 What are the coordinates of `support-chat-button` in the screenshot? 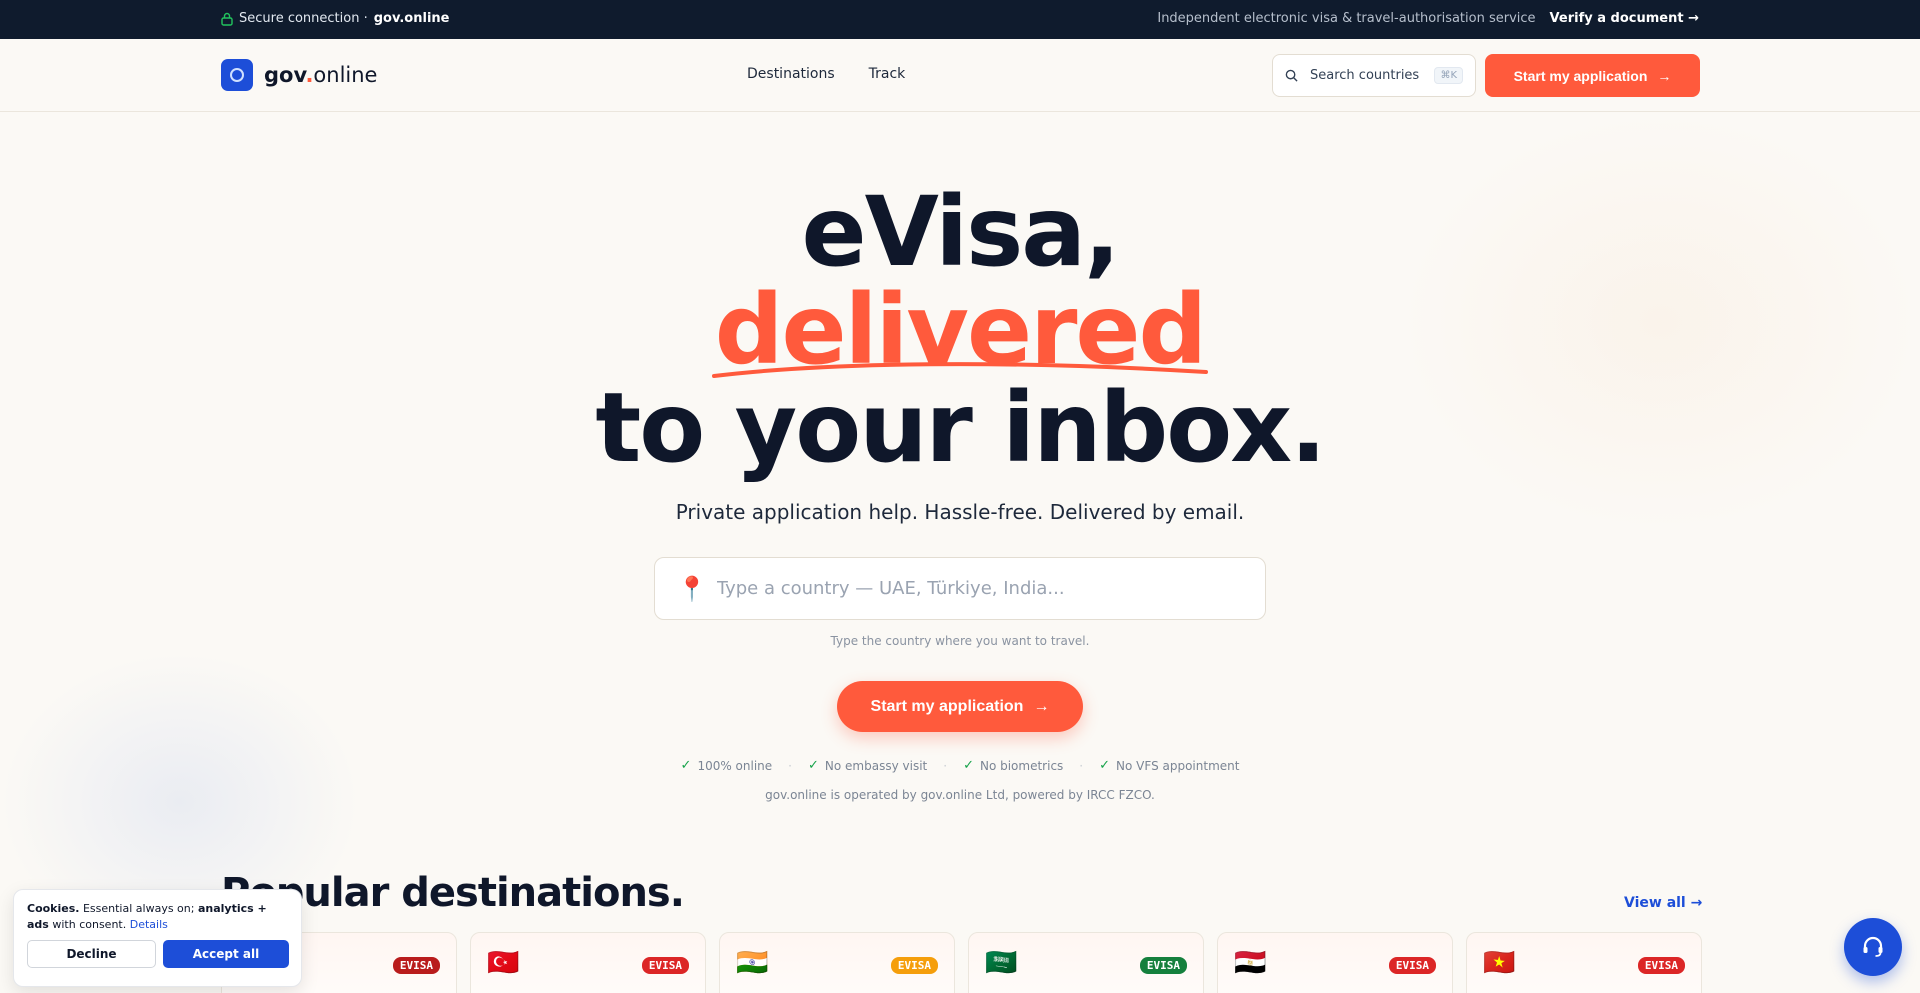 It's located at (1873, 947).